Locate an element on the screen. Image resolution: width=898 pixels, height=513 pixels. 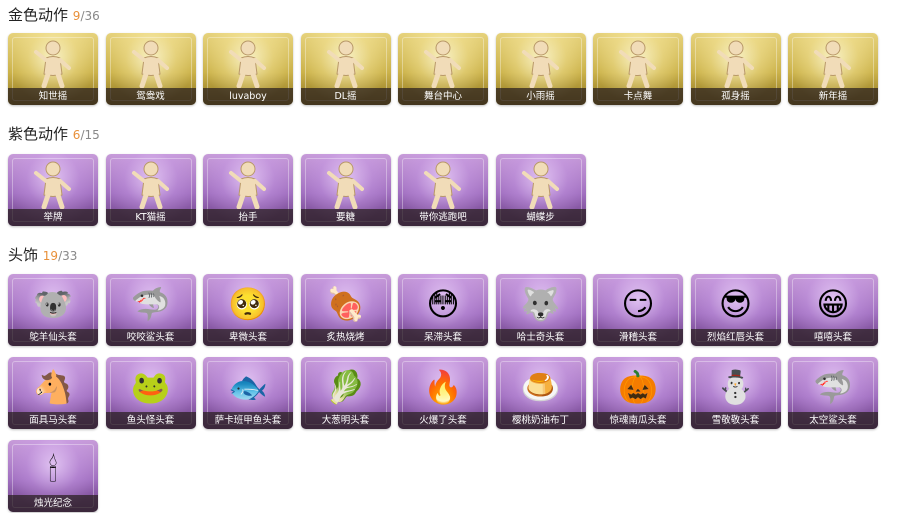
purple-action-card: 举牌 is located at coordinates (53, 190).